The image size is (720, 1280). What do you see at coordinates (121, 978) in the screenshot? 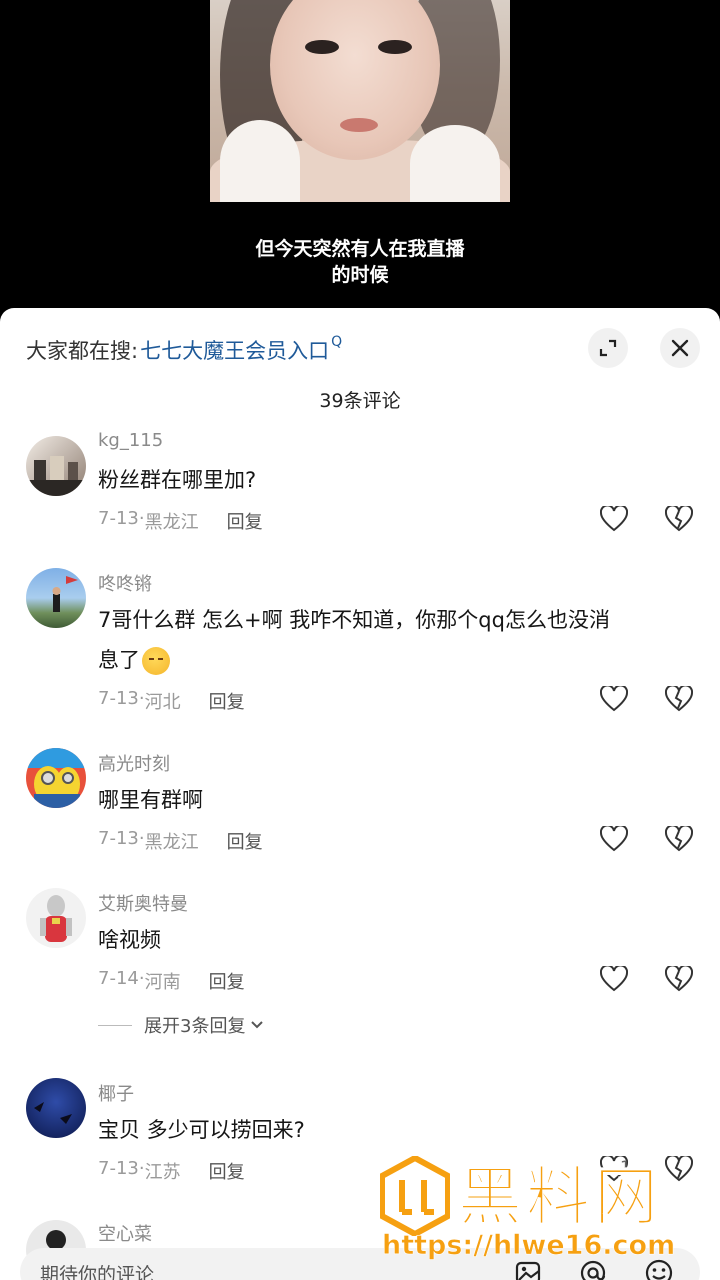
I see `comment-date: 7-14·` at bounding box center [121, 978].